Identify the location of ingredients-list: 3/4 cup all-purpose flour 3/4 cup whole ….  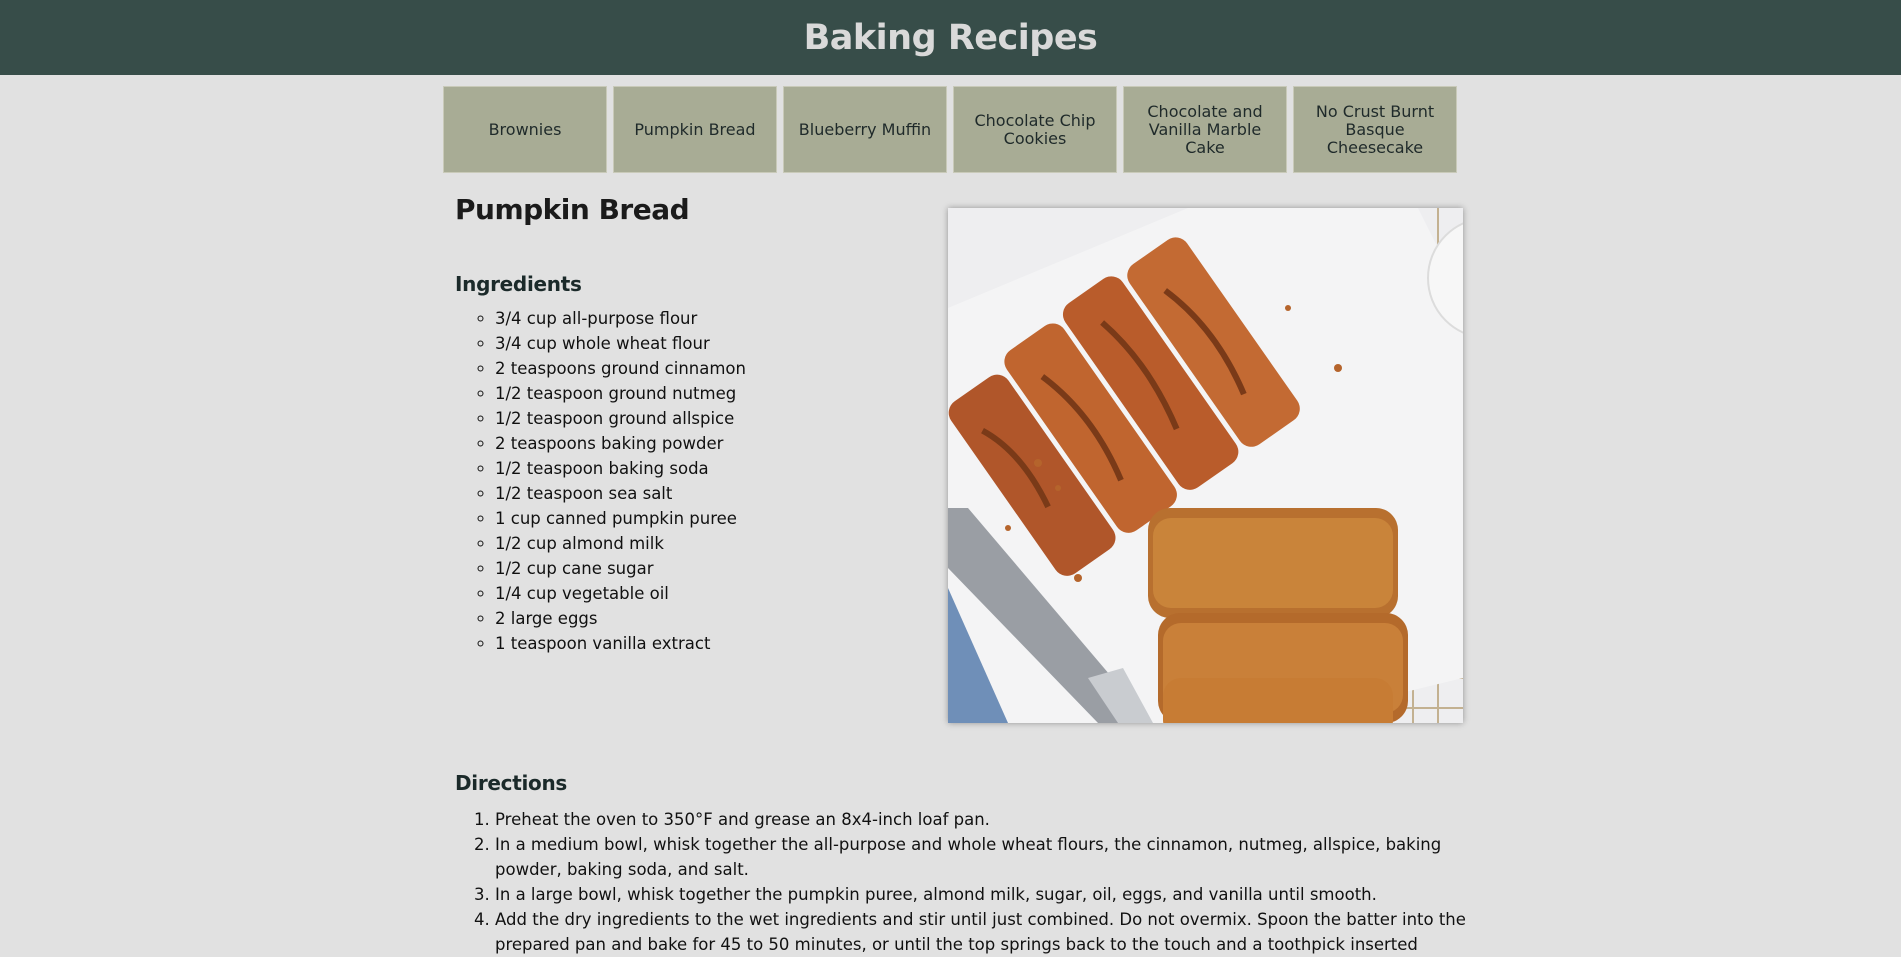
(600, 481).